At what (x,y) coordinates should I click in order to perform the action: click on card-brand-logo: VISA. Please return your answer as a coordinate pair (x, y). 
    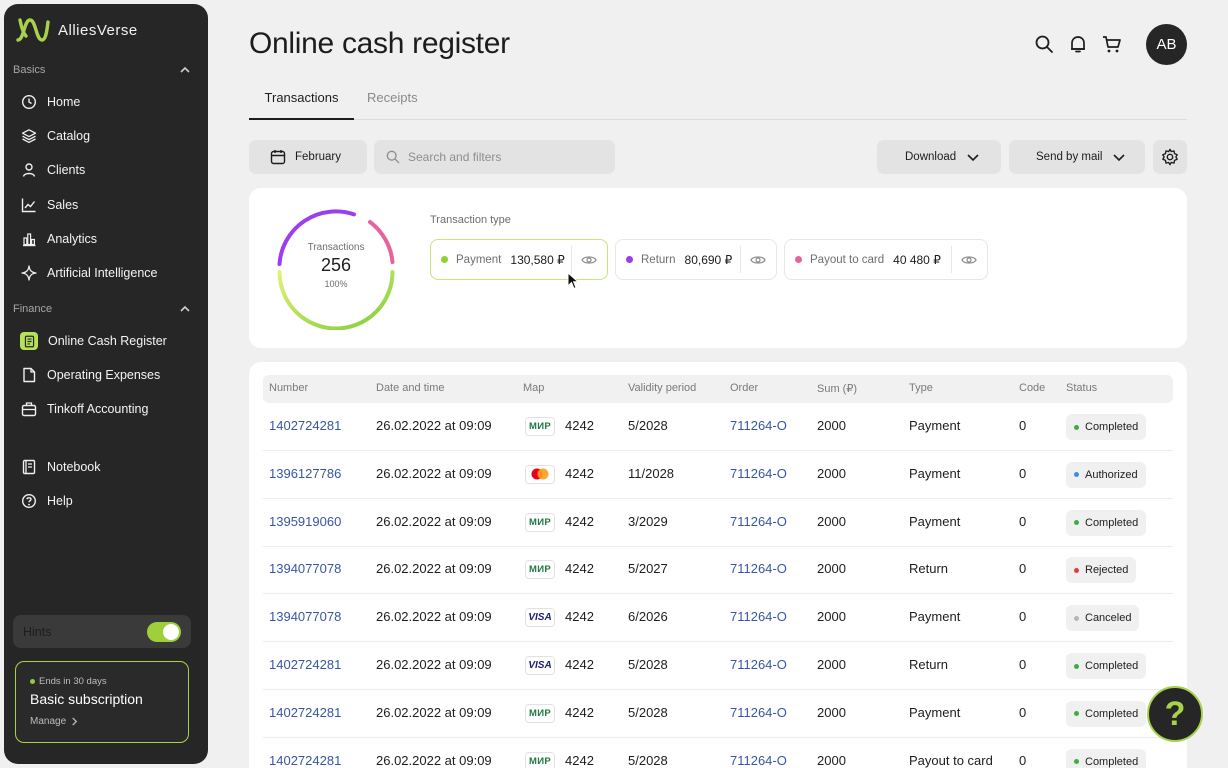
    Looking at the image, I should click on (540, 665).